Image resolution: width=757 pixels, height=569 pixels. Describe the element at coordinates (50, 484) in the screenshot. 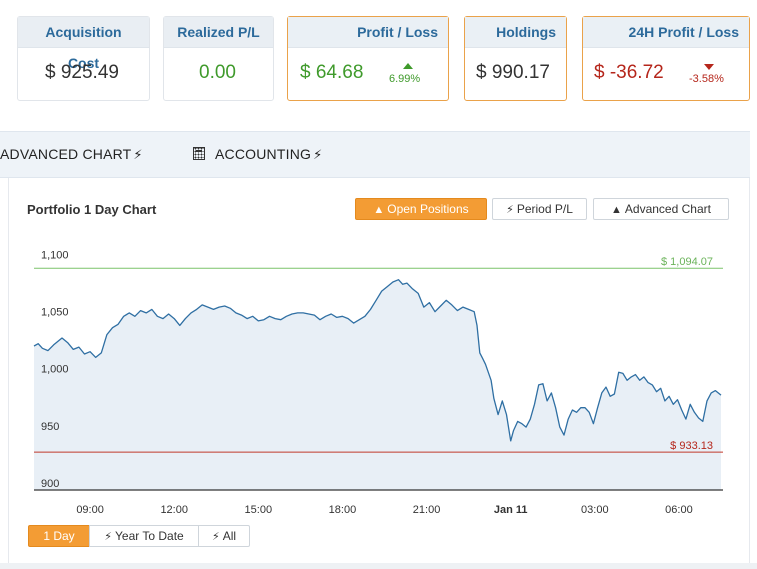

I see `y-tick-label: 900` at that location.